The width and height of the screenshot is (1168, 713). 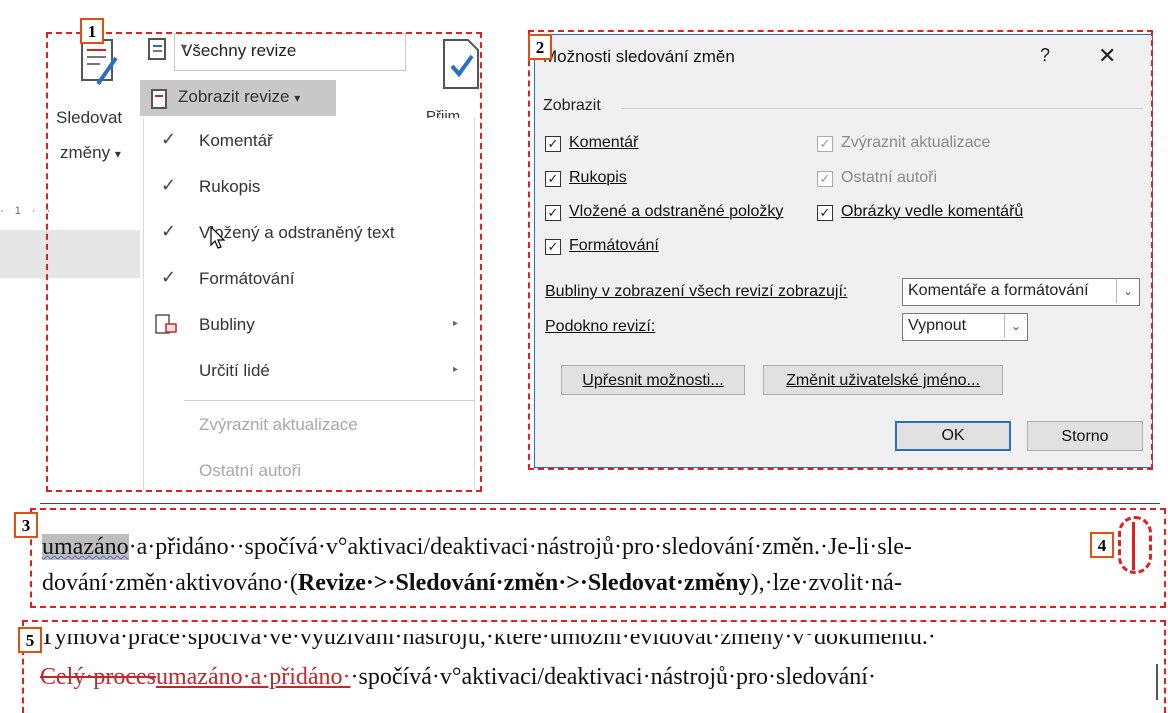 What do you see at coordinates (600, 503) in the screenshot?
I see `clipped-text-edge` at bounding box center [600, 503].